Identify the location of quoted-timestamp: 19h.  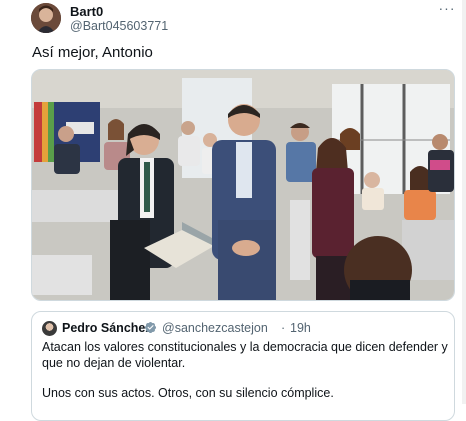
(300, 328).